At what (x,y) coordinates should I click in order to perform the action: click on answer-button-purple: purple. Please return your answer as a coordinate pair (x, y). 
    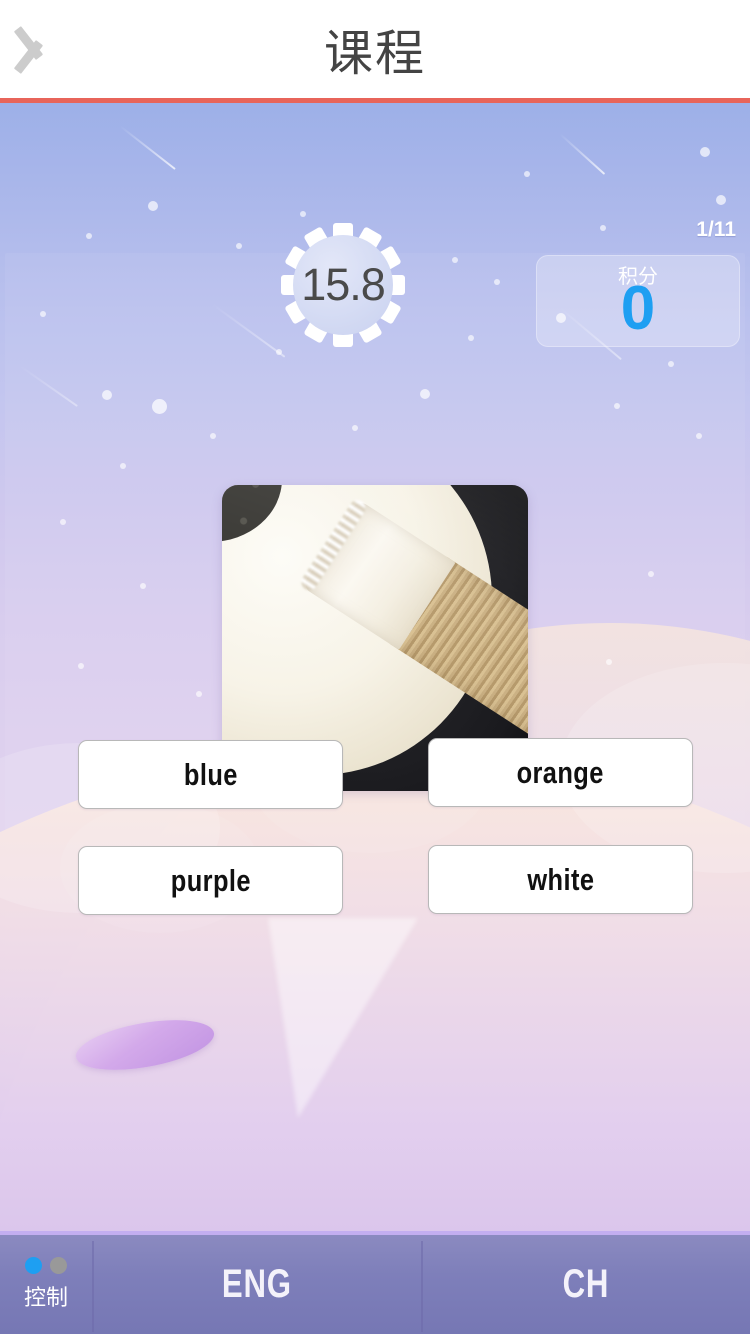
    Looking at the image, I should click on (210, 880).